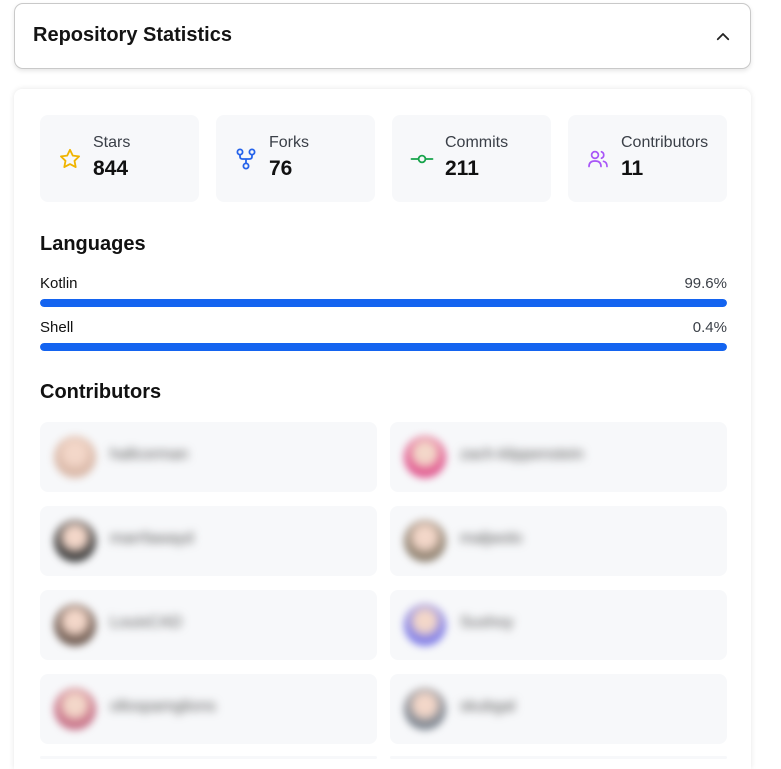  Describe the element at coordinates (112, 142) in the screenshot. I see `stat-label: Stars` at that location.